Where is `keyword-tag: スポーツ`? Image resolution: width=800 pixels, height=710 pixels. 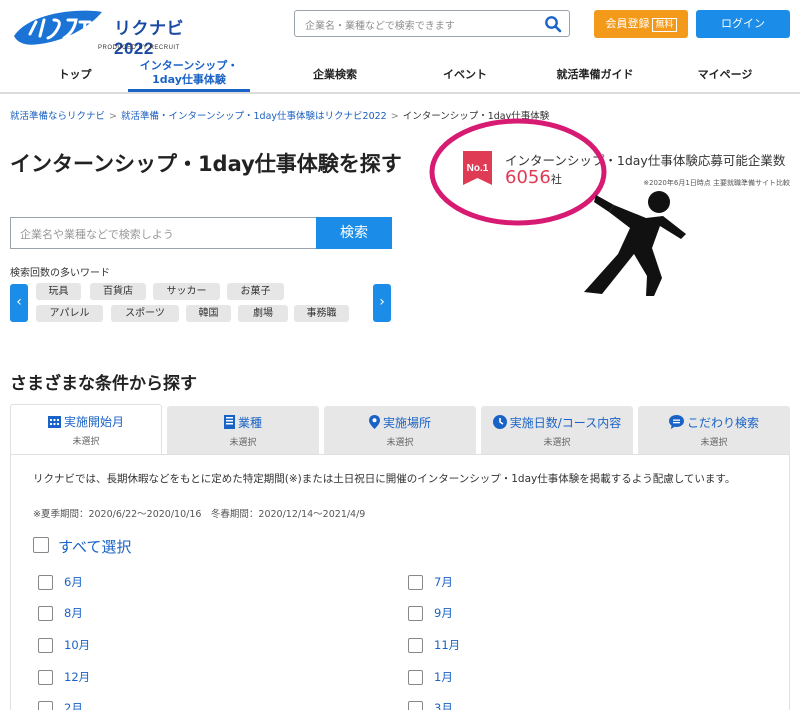 keyword-tag: スポーツ is located at coordinates (145, 313).